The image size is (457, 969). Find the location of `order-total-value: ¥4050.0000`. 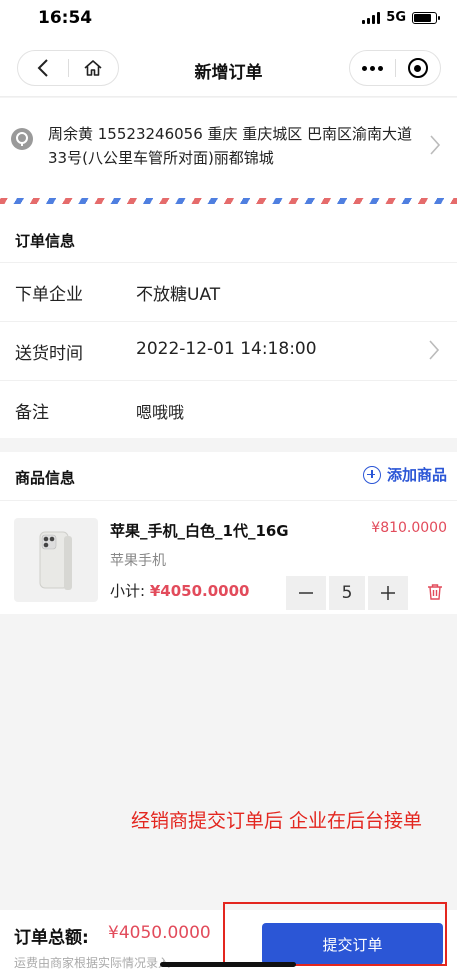

order-total-value: ¥4050.0000 is located at coordinates (159, 933).